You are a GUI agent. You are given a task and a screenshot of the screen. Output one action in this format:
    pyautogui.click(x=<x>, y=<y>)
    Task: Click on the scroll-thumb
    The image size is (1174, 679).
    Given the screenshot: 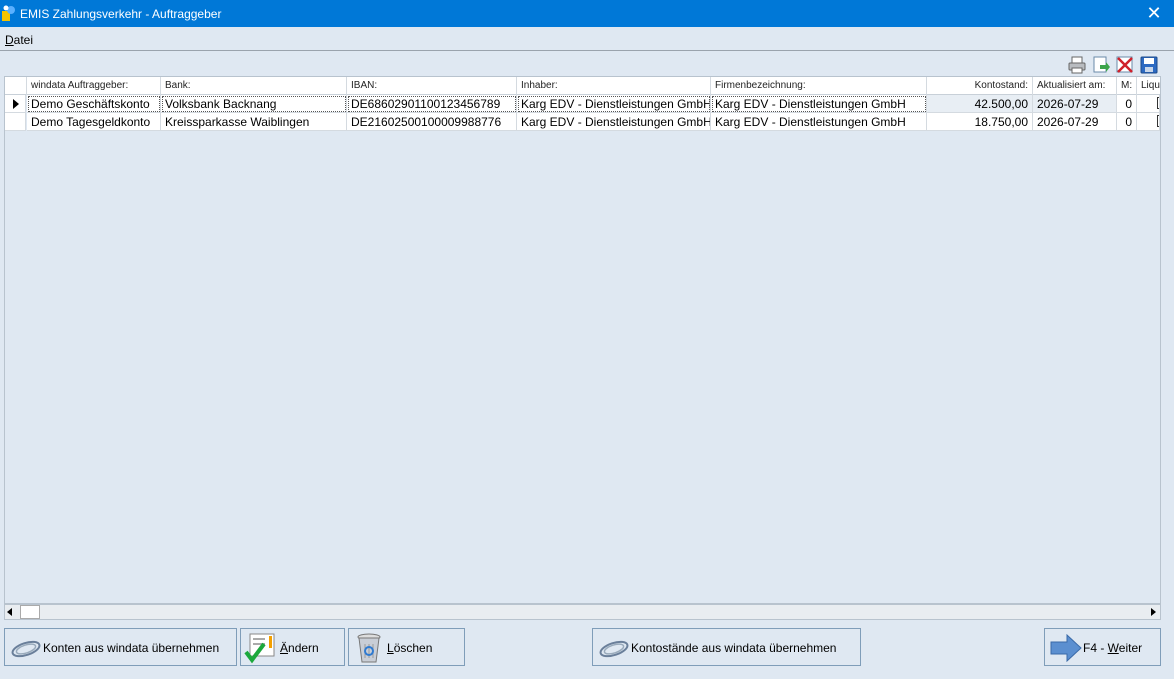 What is the action you would take?
    pyautogui.click(x=30, y=612)
    